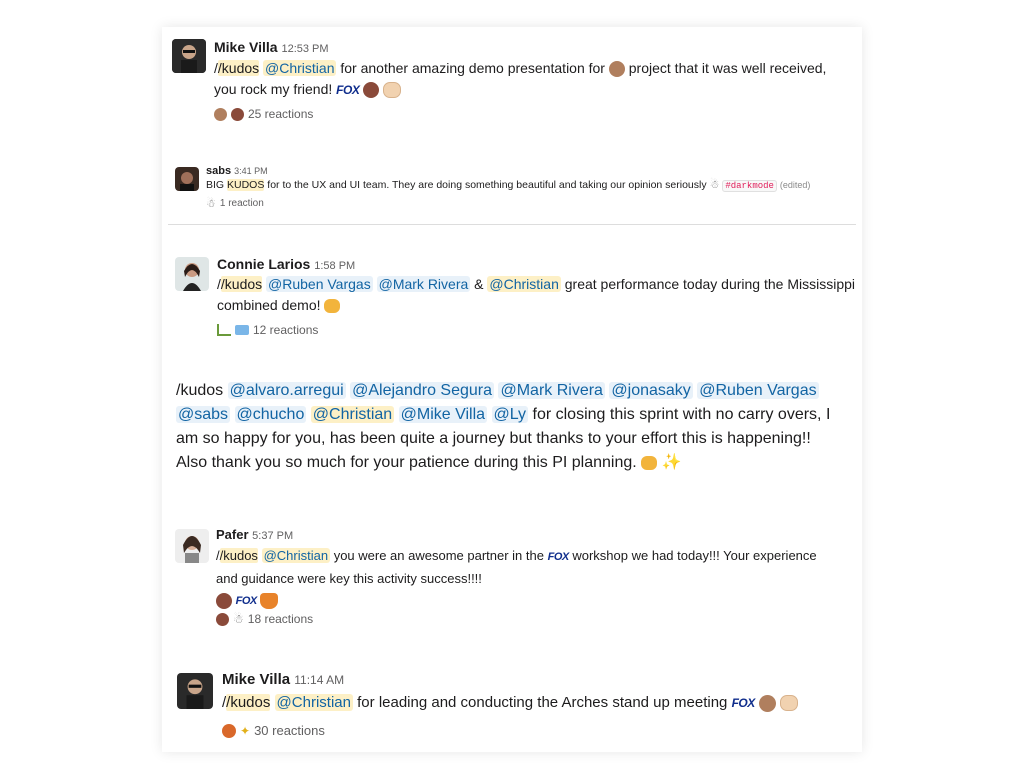  I want to click on darkmode-tag: #darkmode, so click(749, 186).